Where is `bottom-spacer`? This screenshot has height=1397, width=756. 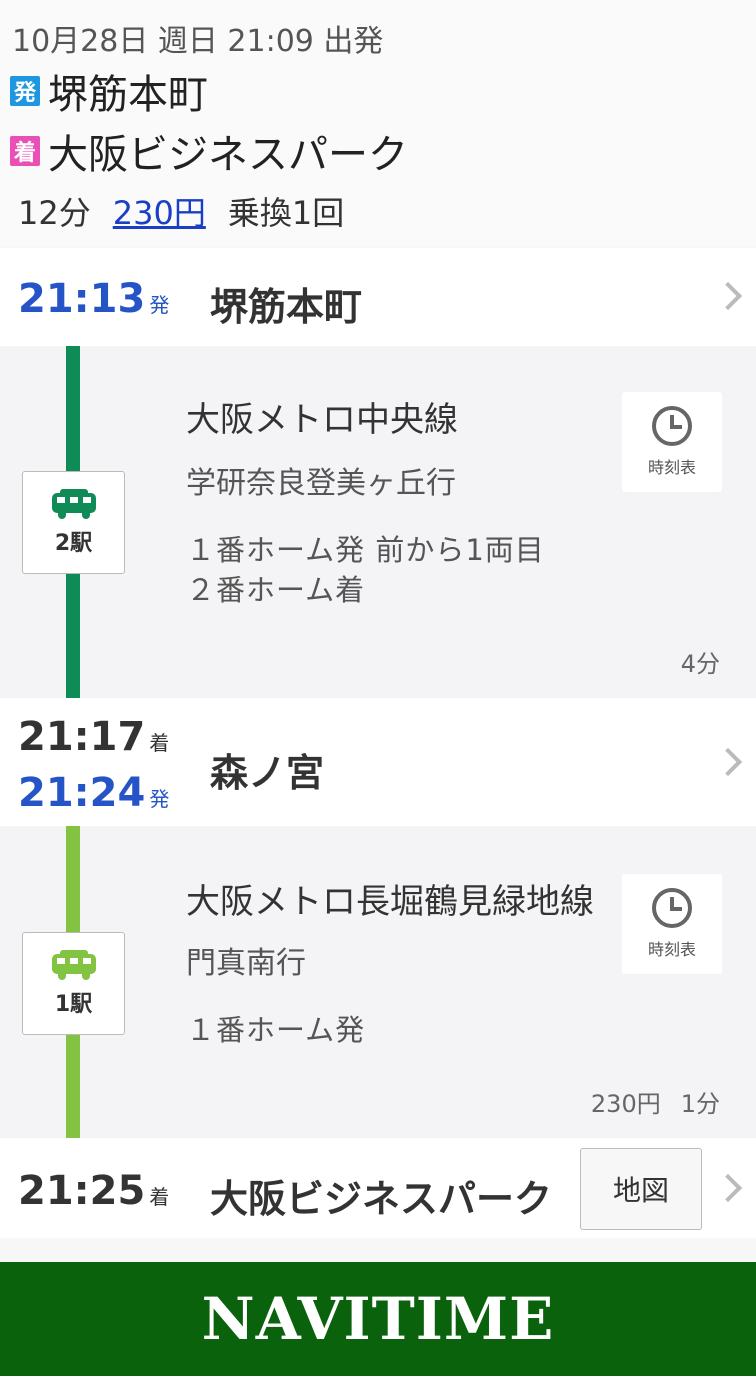 bottom-spacer is located at coordinates (378, 1386).